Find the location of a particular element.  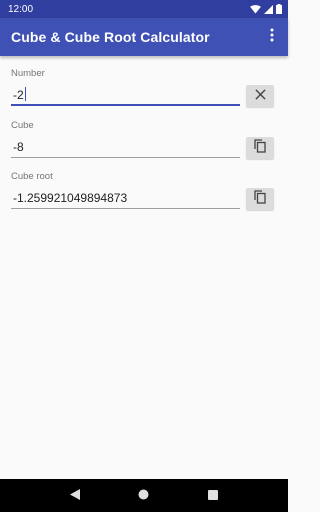

copy-cube-button is located at coordinates (260, 148).